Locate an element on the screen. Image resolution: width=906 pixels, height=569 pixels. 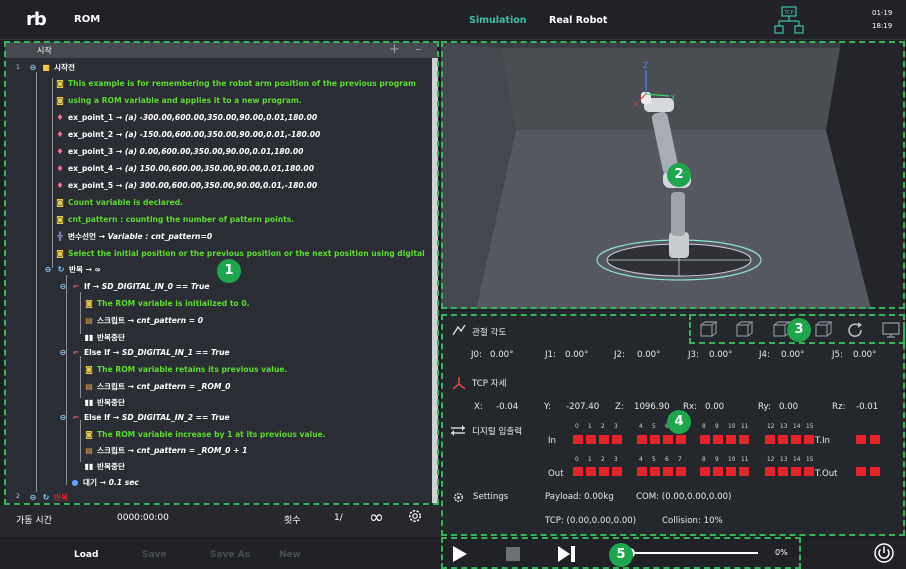
date-readout: 01-19 is located at coordinates (882, 13).